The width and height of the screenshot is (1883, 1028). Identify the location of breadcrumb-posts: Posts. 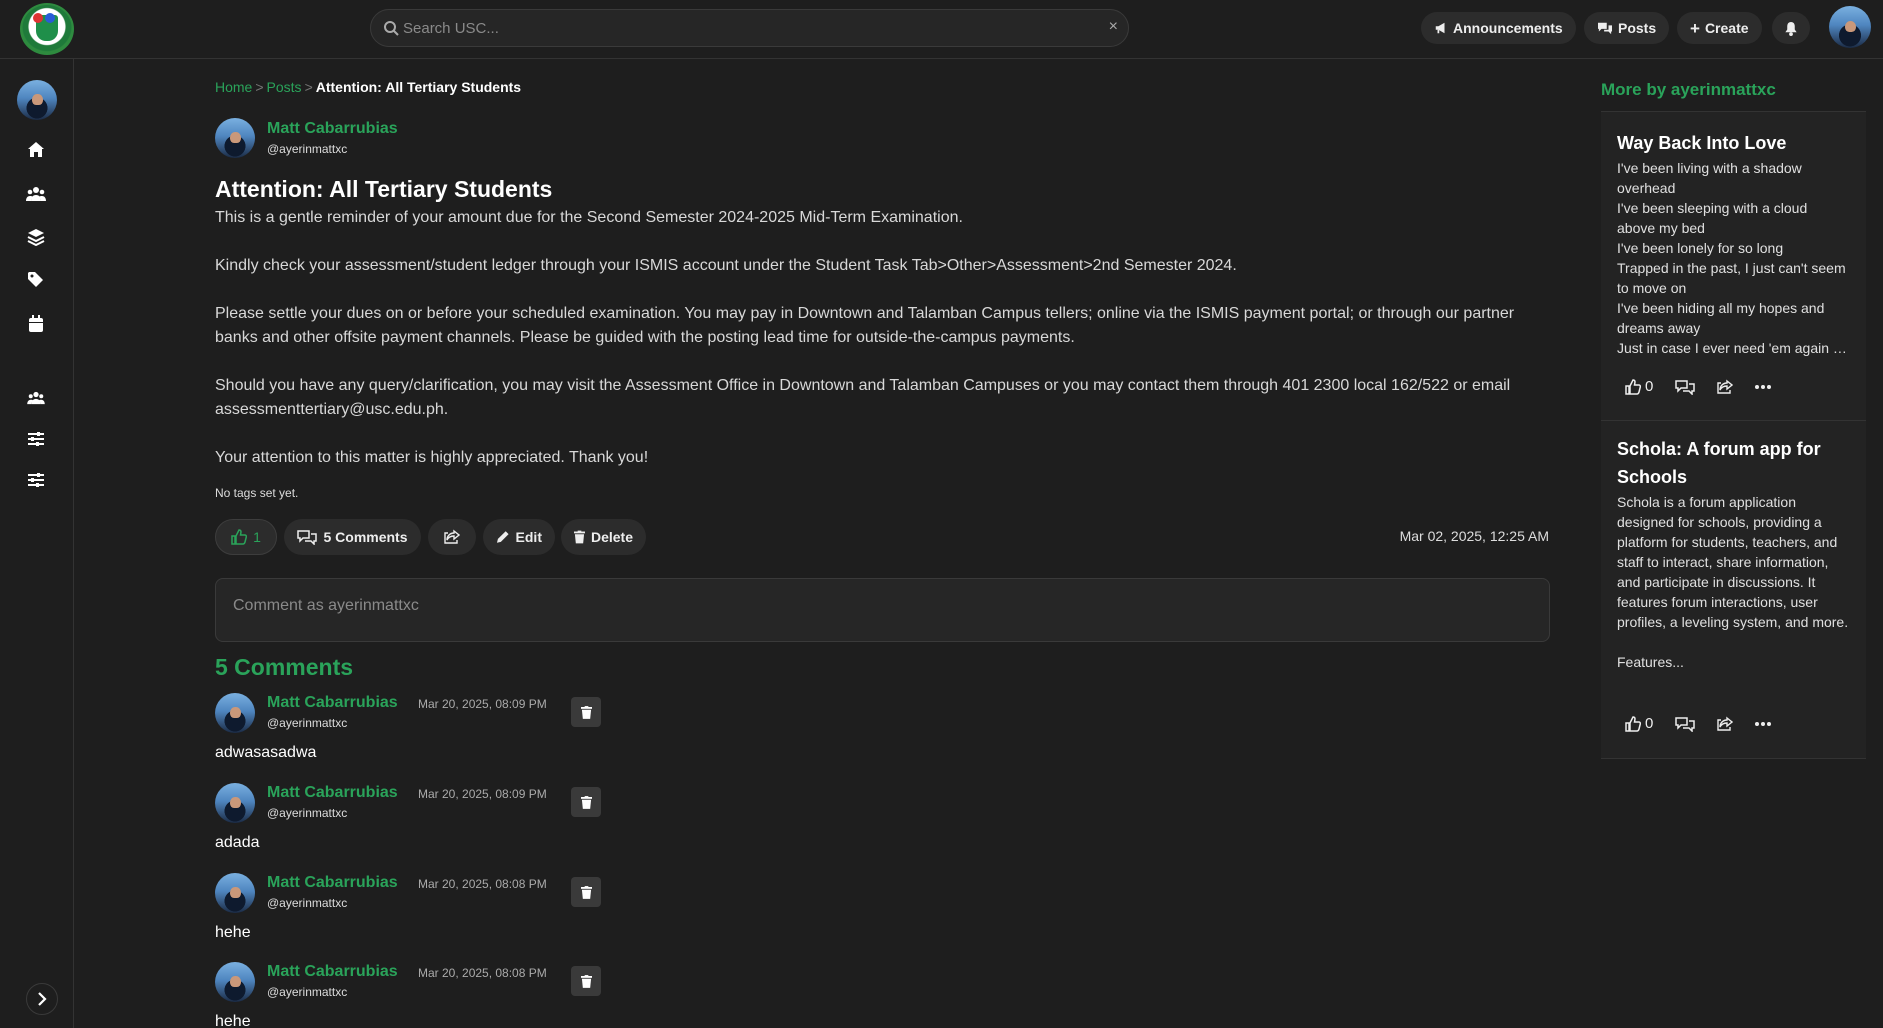
(284, 87).